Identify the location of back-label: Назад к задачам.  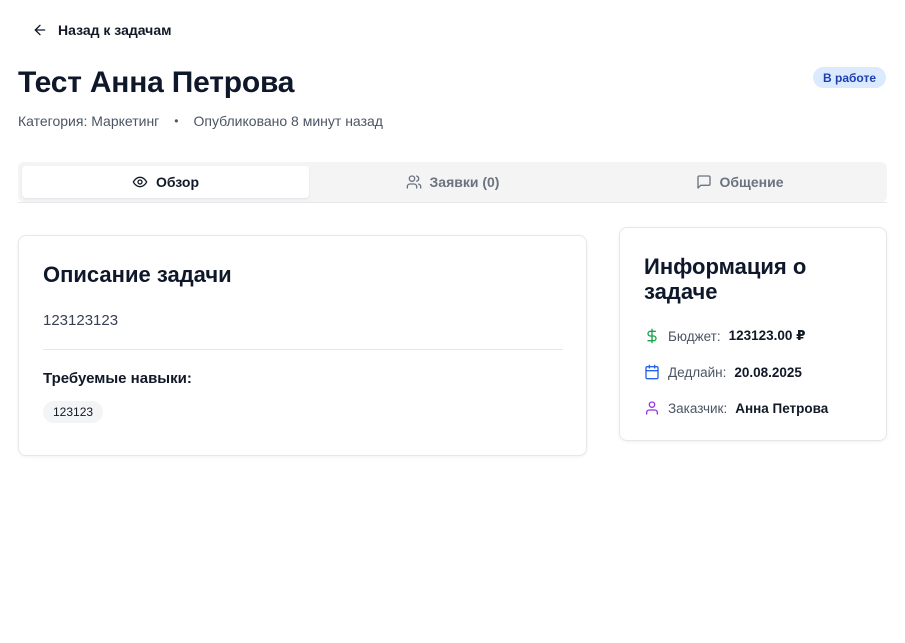
(115, 30).